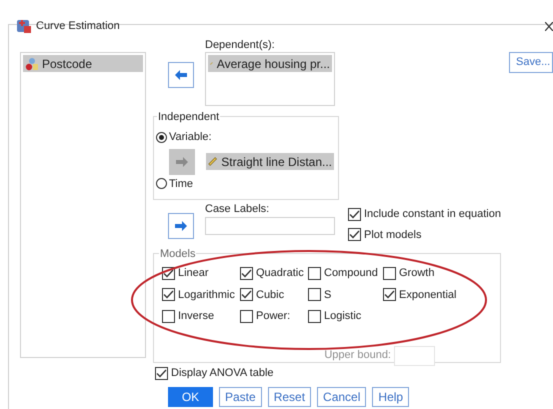 This screenshot has width=553, height=409. Describe the element at coordinates (432, 214) in the screenshot. I see `checkbox-label: Include constant in equation` at that location.